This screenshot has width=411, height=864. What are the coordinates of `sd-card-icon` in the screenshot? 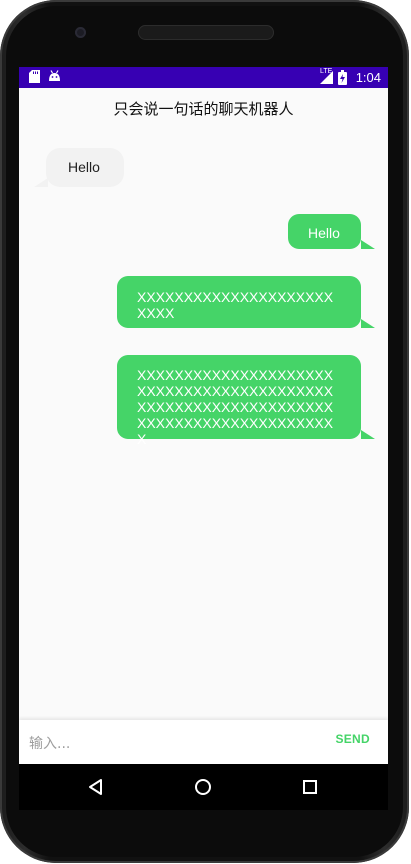 It's located at (34, 77).